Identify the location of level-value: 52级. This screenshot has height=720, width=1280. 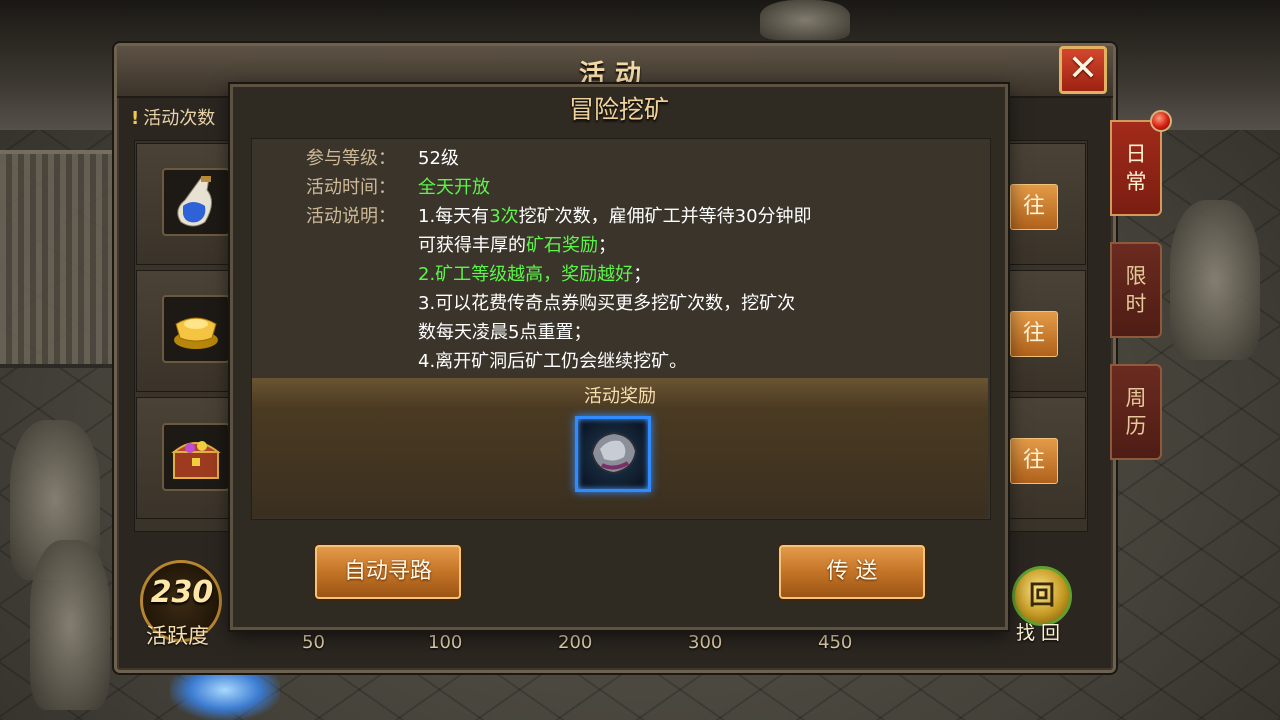
(438, 158).